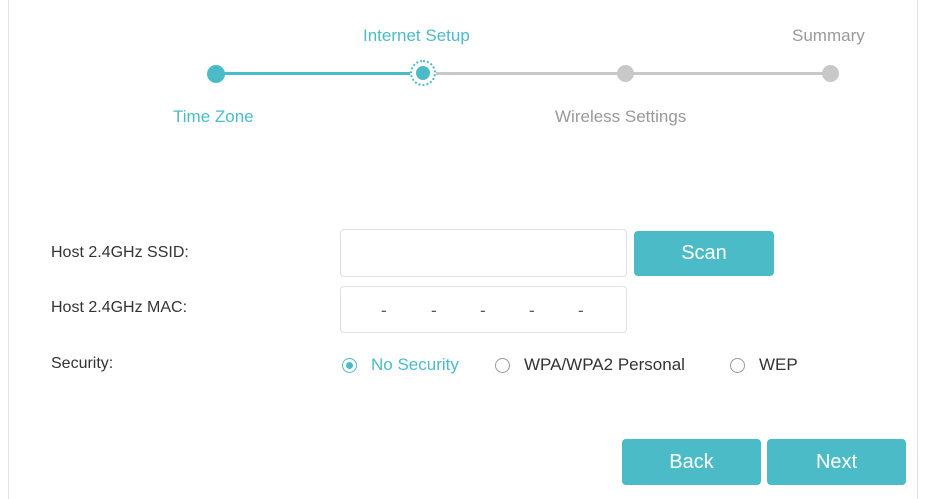 The width and height of the screenshot is (927, 499). I want to click on step-connector-completed, so click(319, 73).